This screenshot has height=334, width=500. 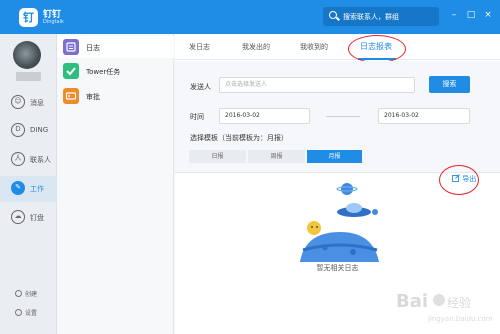 I want to click on svg-text: 经验, so click(x=459, y=302).